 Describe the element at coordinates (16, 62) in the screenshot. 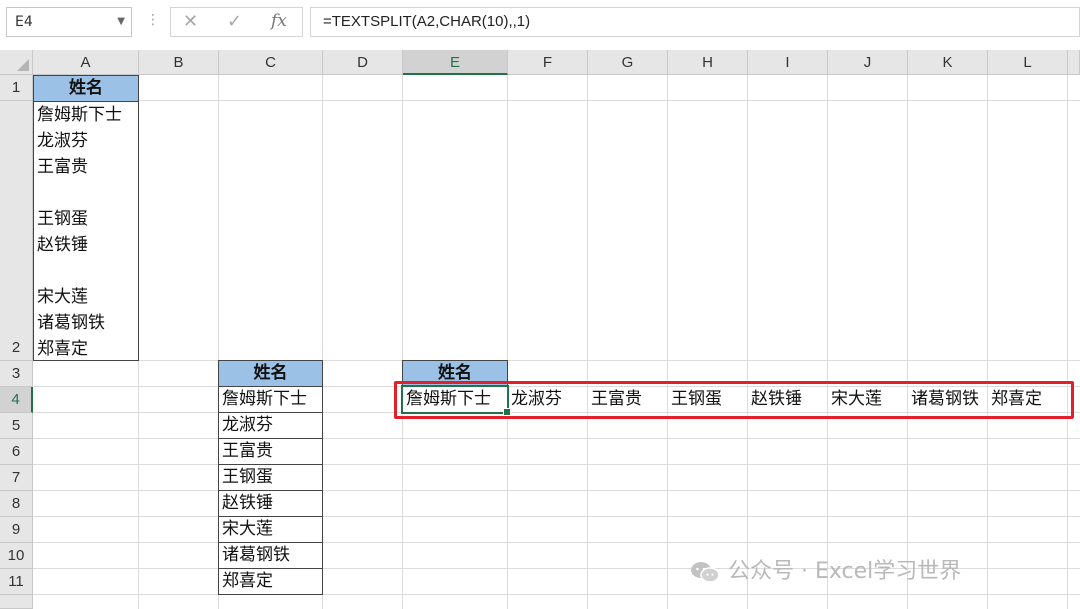

I see `select-all-button` at that location.